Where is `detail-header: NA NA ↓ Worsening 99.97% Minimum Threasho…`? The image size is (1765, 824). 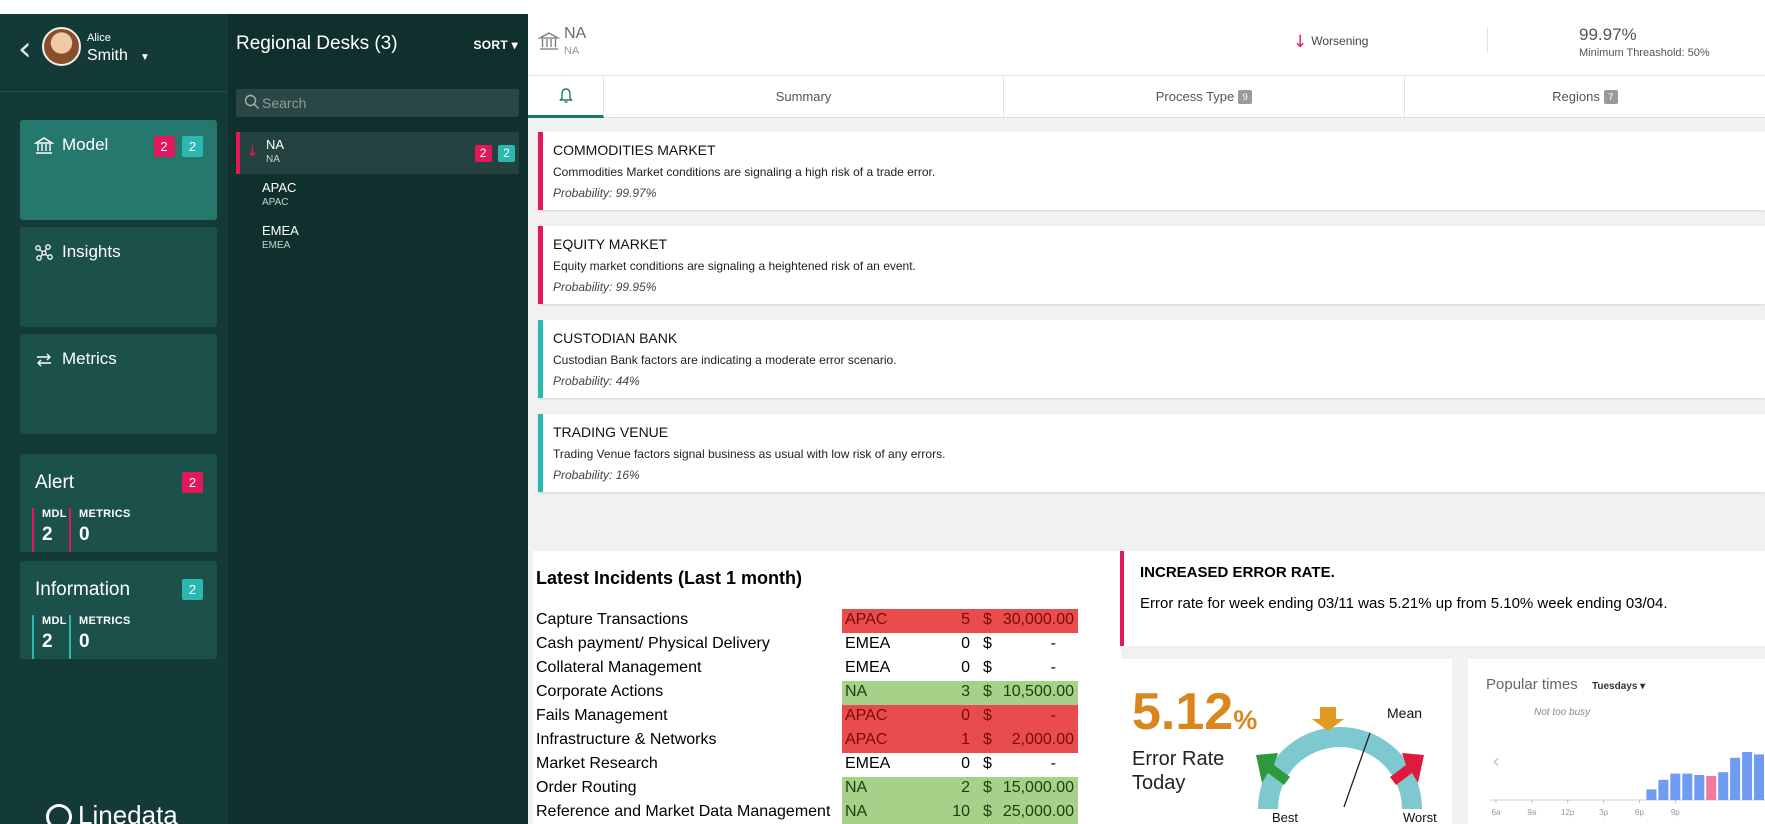
detail-header: NA NA ↓ Worsening 99.97% Minimum Threasho… is located at coordinates (1146, 45).